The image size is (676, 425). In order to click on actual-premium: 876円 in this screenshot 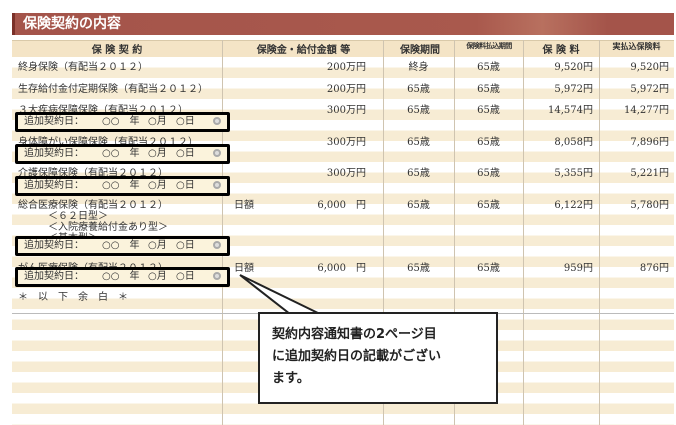, I will do `click(654, 268)`.